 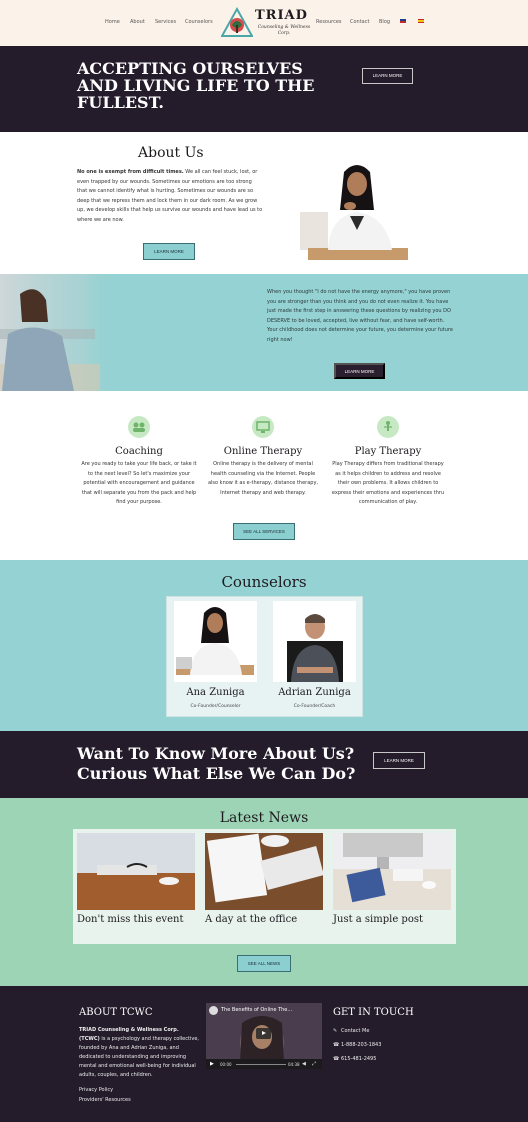 I want to click on contact-text: 615-481-2495, so click(x=359, y=1059).